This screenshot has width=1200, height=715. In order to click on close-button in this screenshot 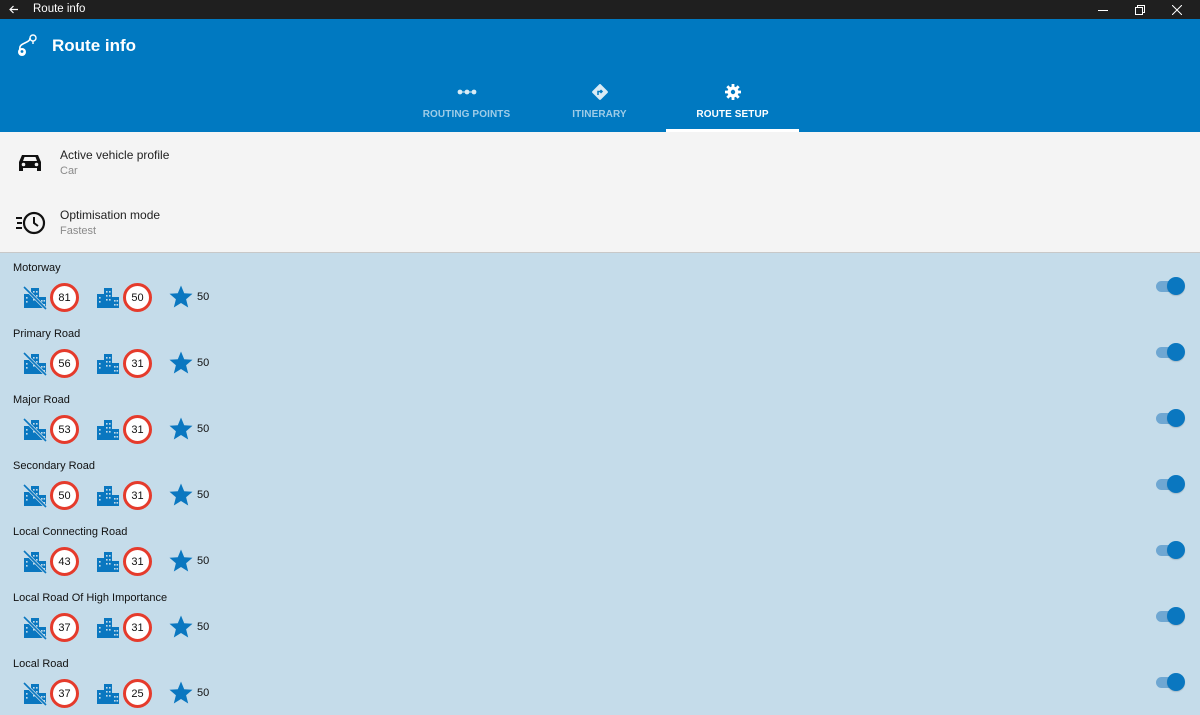, I will do `click(1177, 9)`.